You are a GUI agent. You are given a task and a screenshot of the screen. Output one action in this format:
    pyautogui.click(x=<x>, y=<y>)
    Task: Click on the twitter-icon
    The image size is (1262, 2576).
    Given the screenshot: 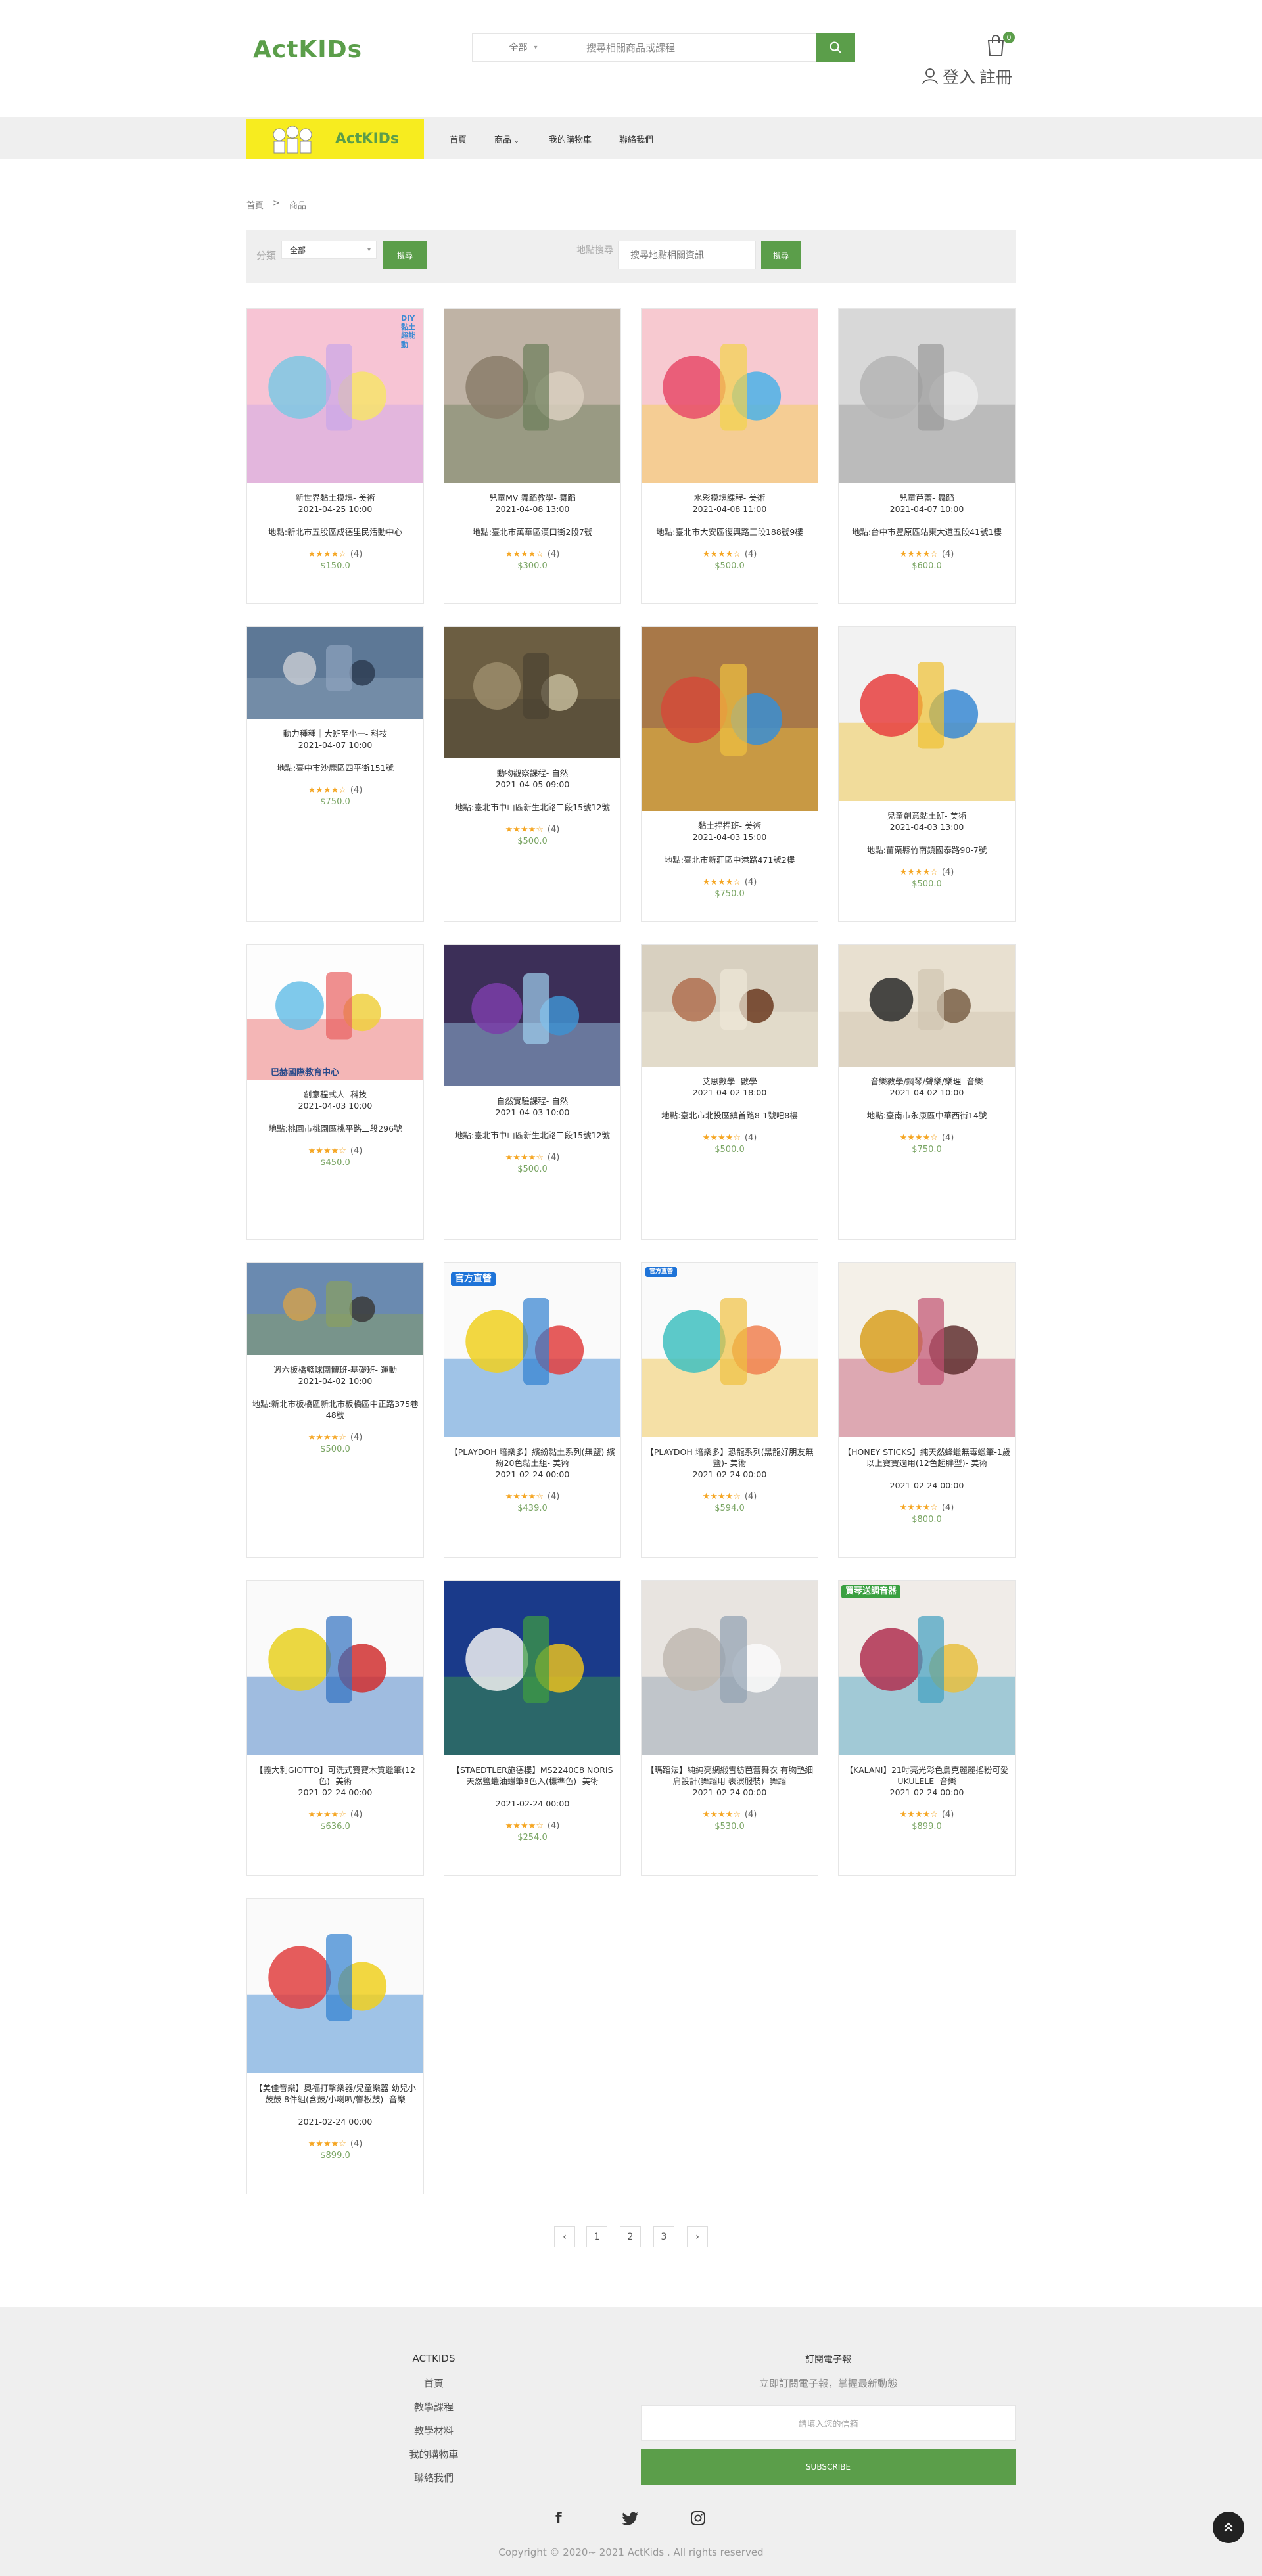 What is the action you would take?
    pyautogui.click(x=631, y=2519)
    